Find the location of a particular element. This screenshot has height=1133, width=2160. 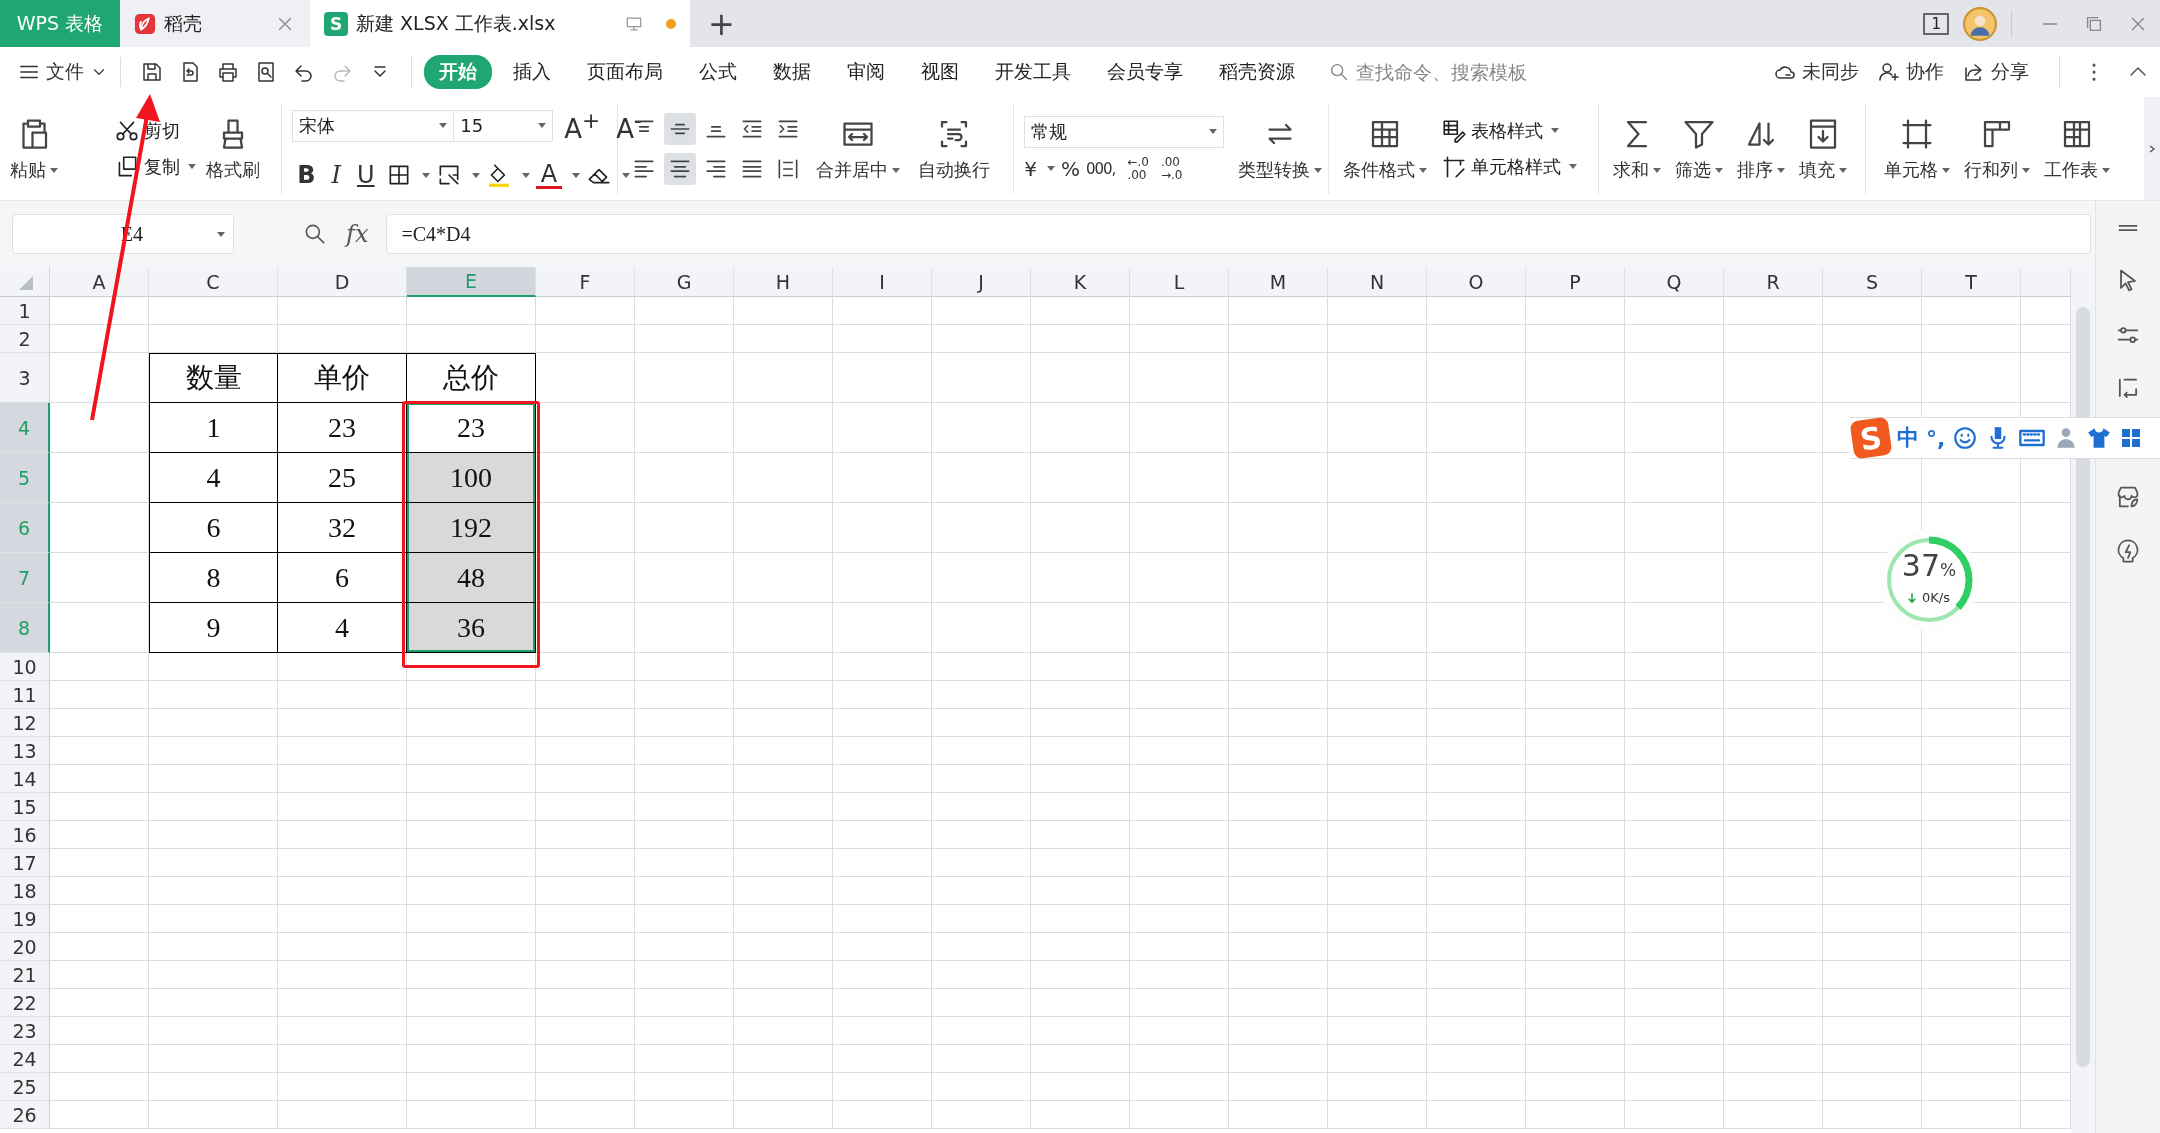

search-field: 查找命令、搜索模板 is located at coordinates (1443, 72).